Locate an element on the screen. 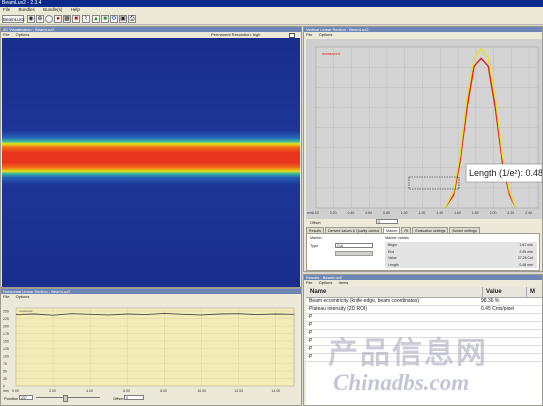 The width and height of the screenshot is (543, 406). watermark-chinese: 产品信息网 is located at coordinates (408, 353).